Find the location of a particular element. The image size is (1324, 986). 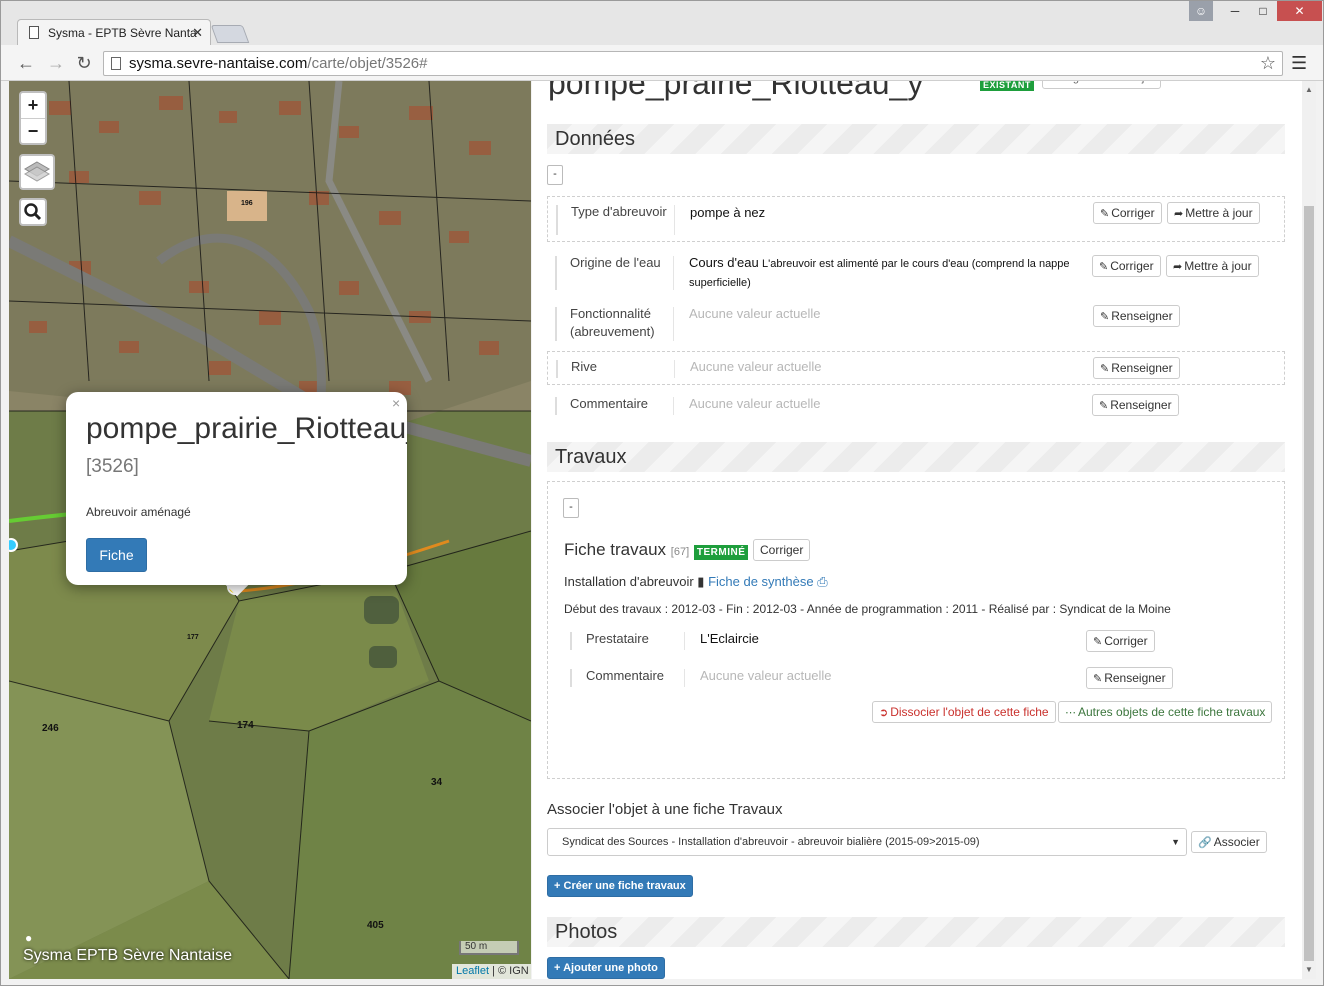

plus-icon: + is located at coordinates (557, 968).